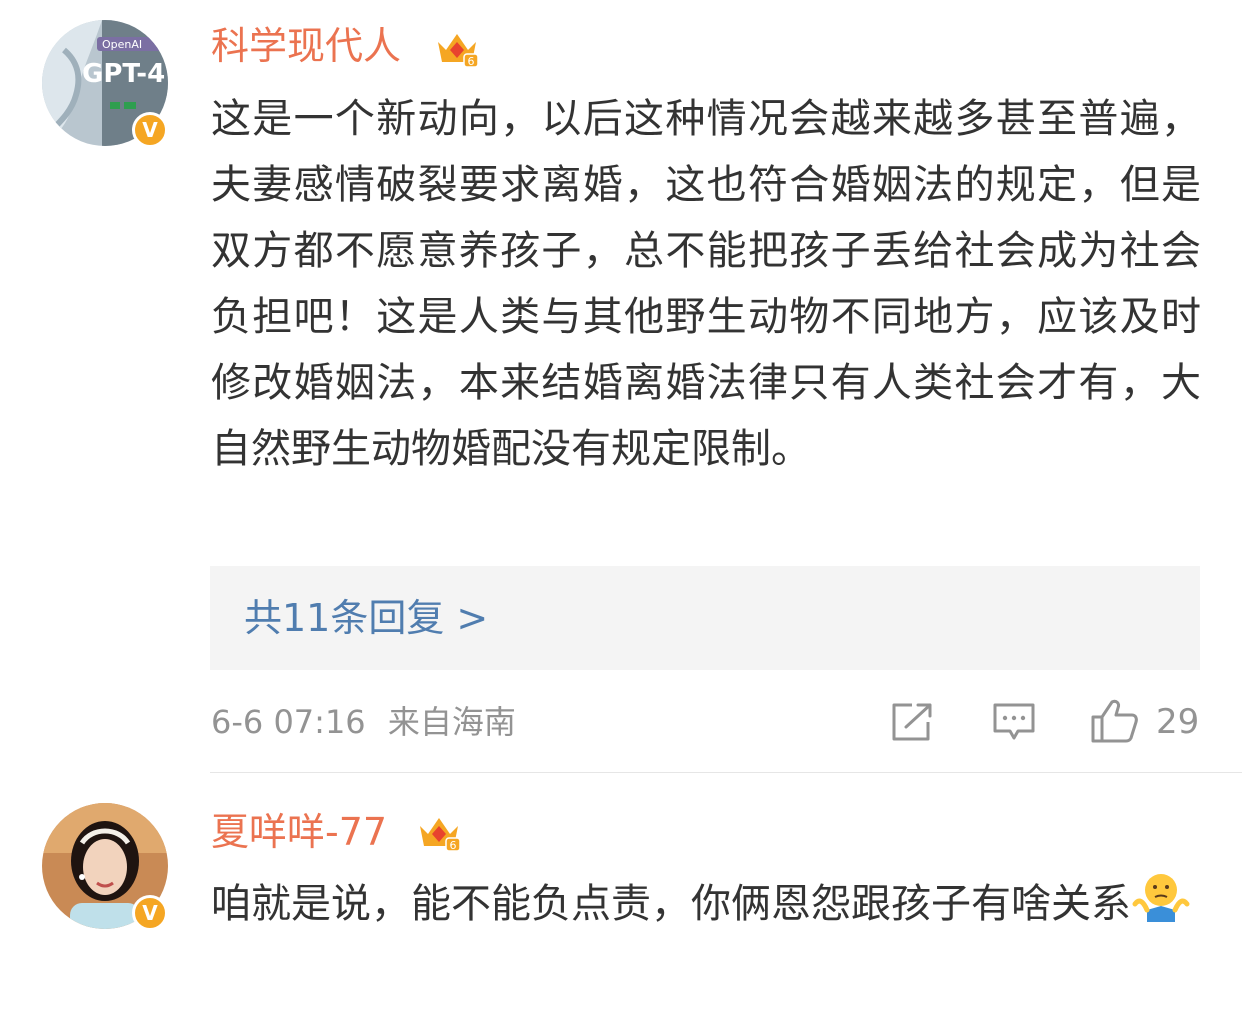 The image size is (1242, 1019). I want to click on reply-summary-box: 共11条回复 >, so click(705, 618).